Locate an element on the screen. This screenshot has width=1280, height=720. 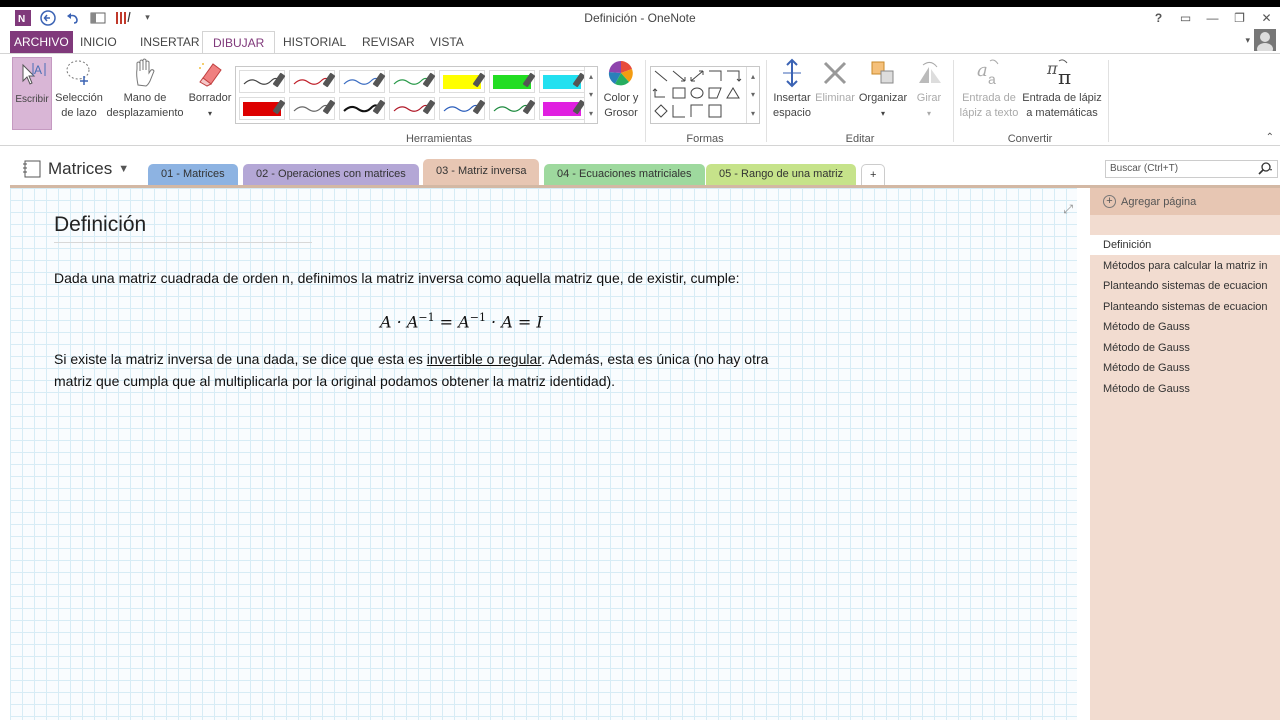
rotate-dropdown-icon: ▾ is located at coordinates (929, 113).